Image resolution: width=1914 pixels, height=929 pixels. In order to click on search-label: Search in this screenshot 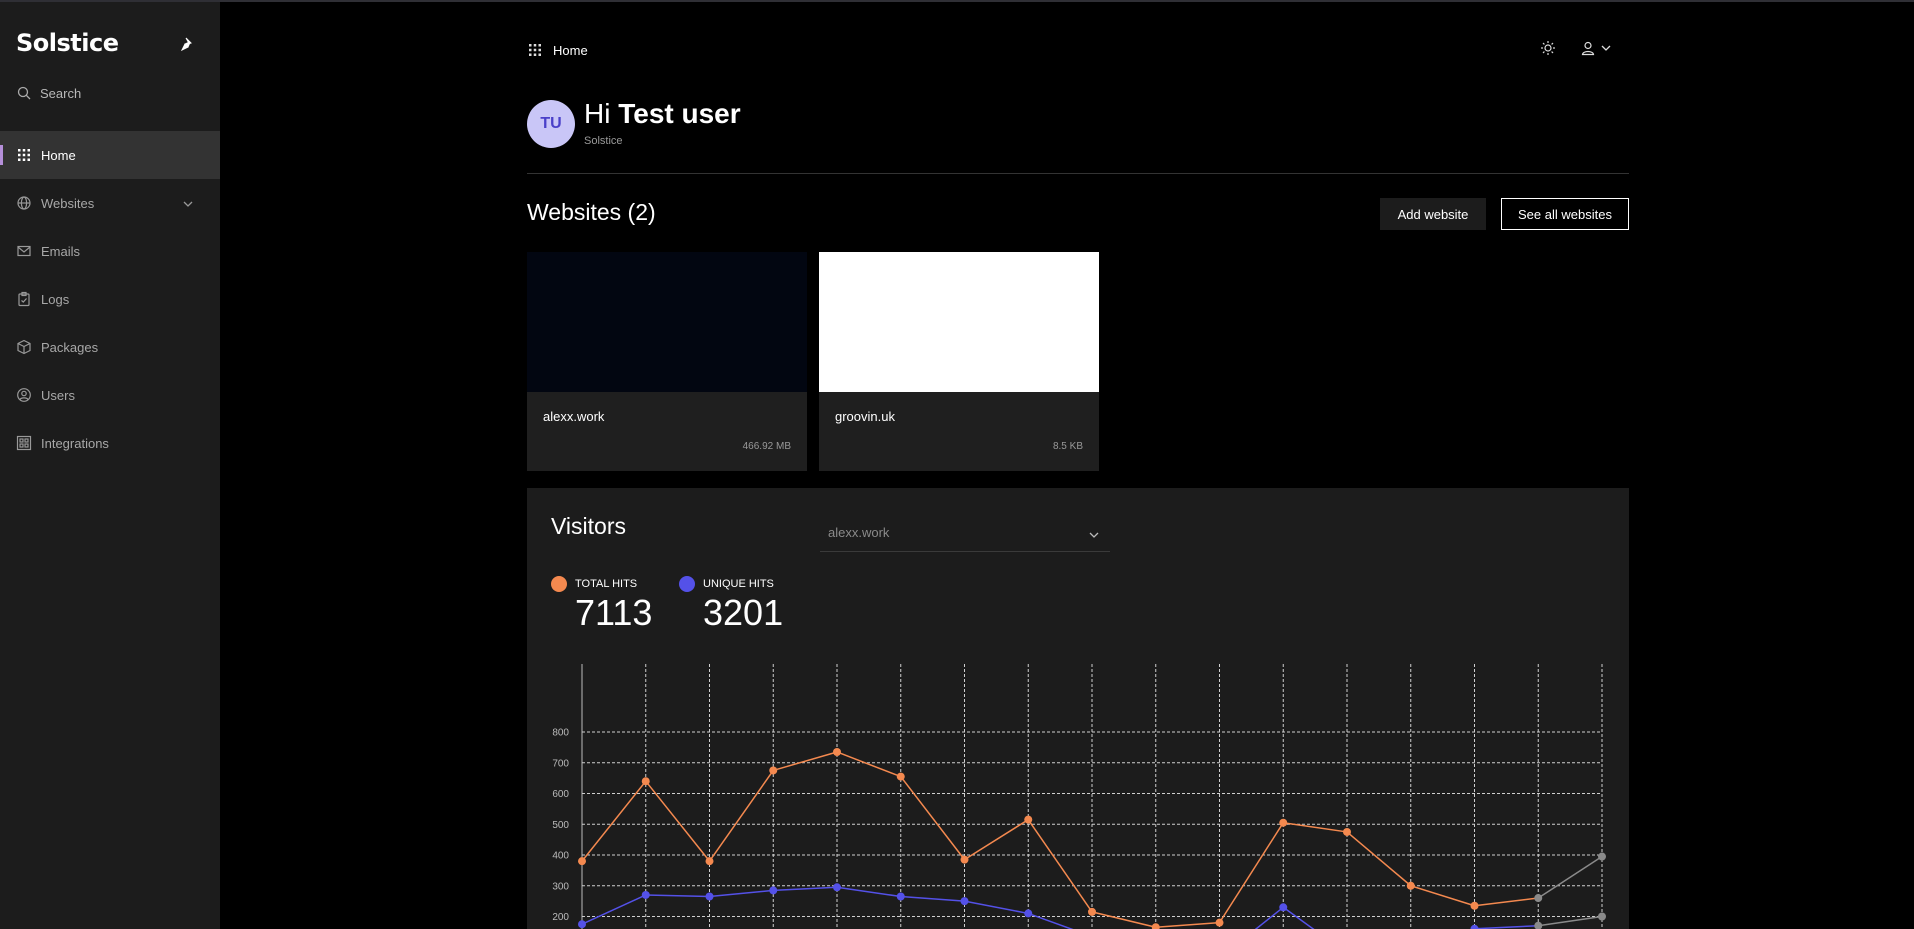, I will do `click(61, 93)`.